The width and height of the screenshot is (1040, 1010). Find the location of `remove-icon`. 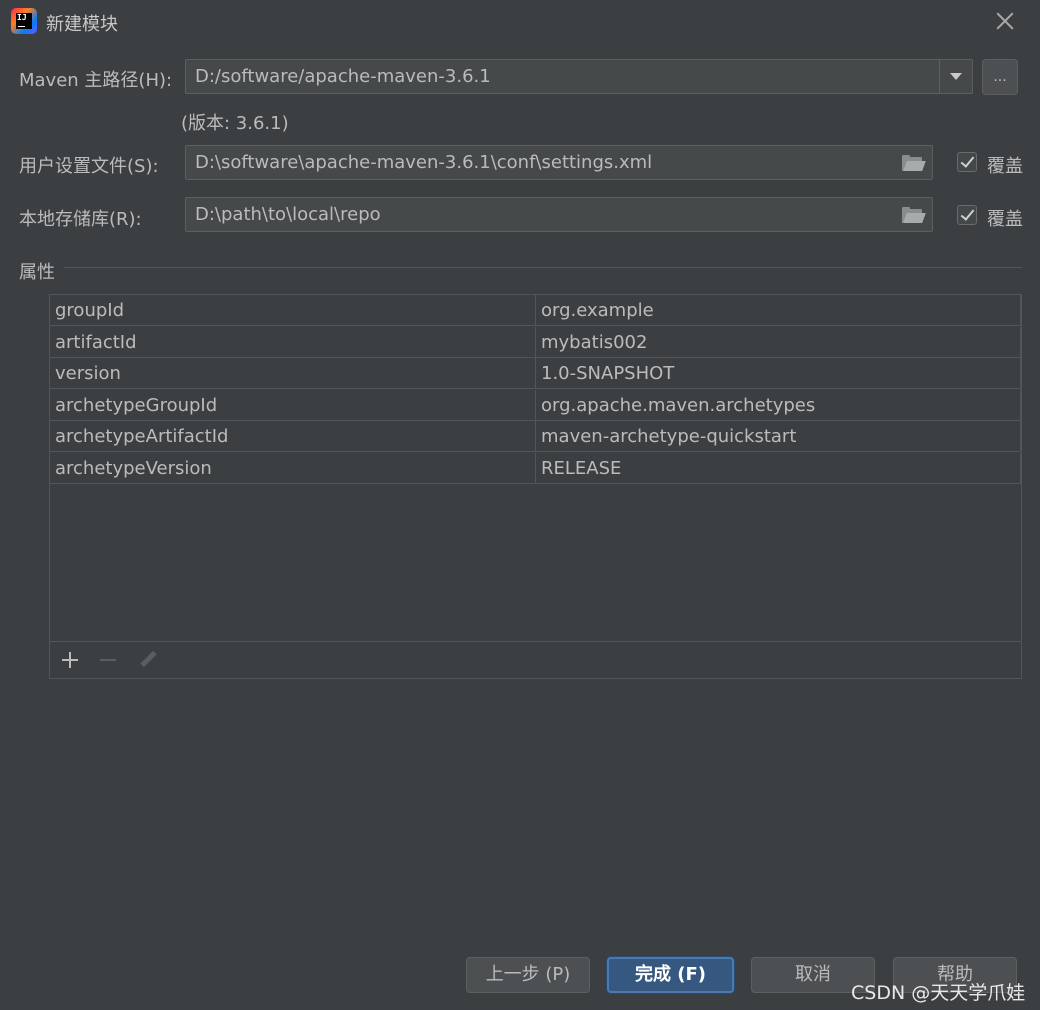

remove-icon is located at coordinates (108, 660).